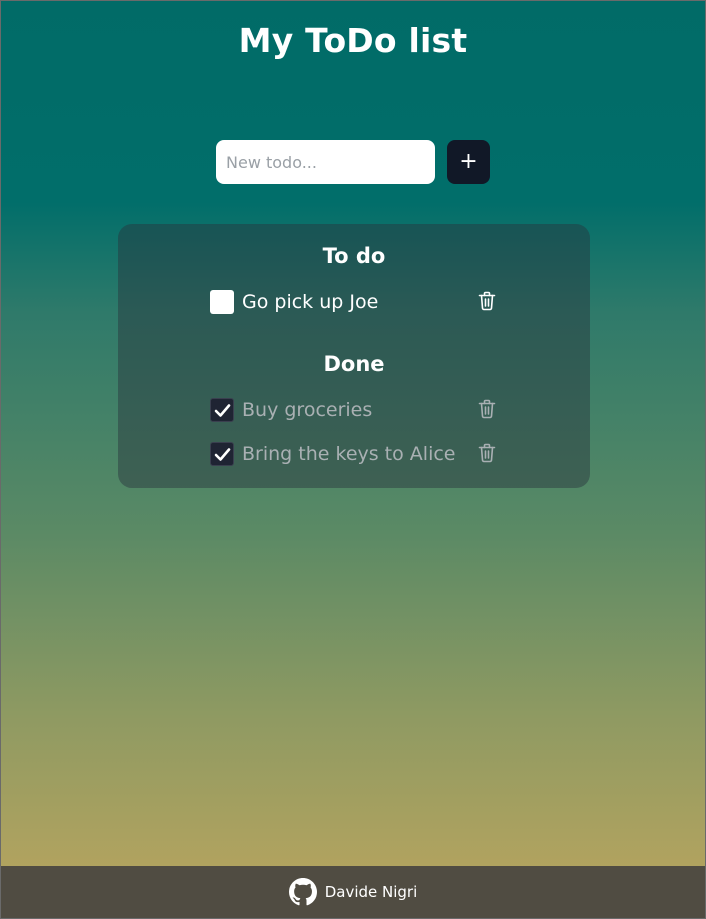 The image size is (706, 919). I want to click on done-item-label: Buy groceries, so click(307, 410).